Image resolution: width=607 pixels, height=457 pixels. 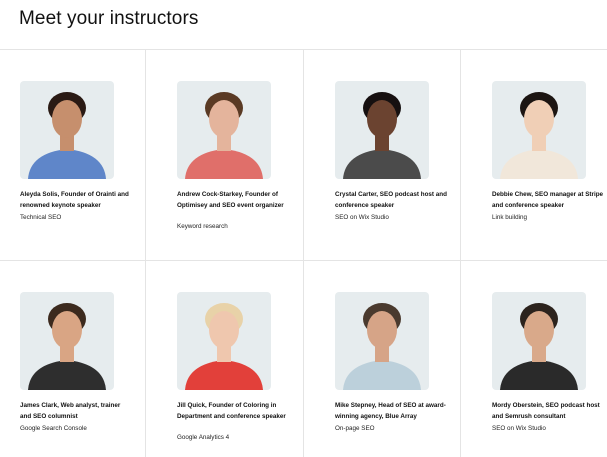 What do you see at coordinates (41, 217) in the screenshot?
I see `instructor-topic: Technical SEO` at bounding box center [41, 217].